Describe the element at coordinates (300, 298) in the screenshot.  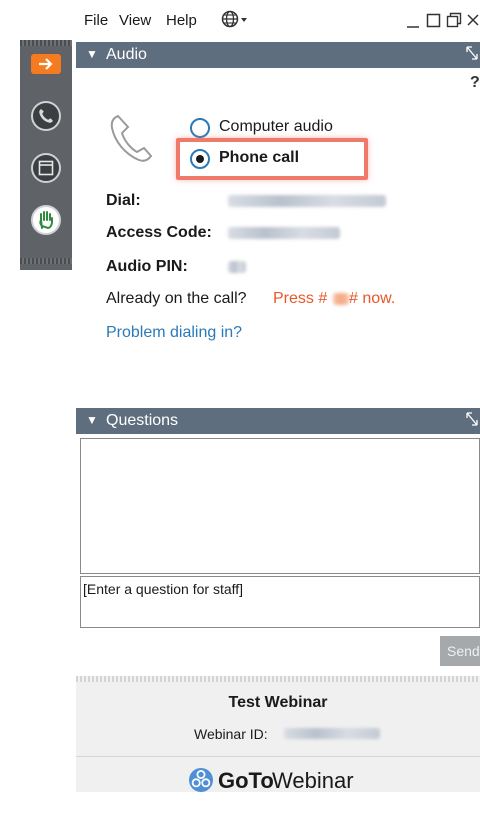
I see `press-prefix-text: Press #` at that location.